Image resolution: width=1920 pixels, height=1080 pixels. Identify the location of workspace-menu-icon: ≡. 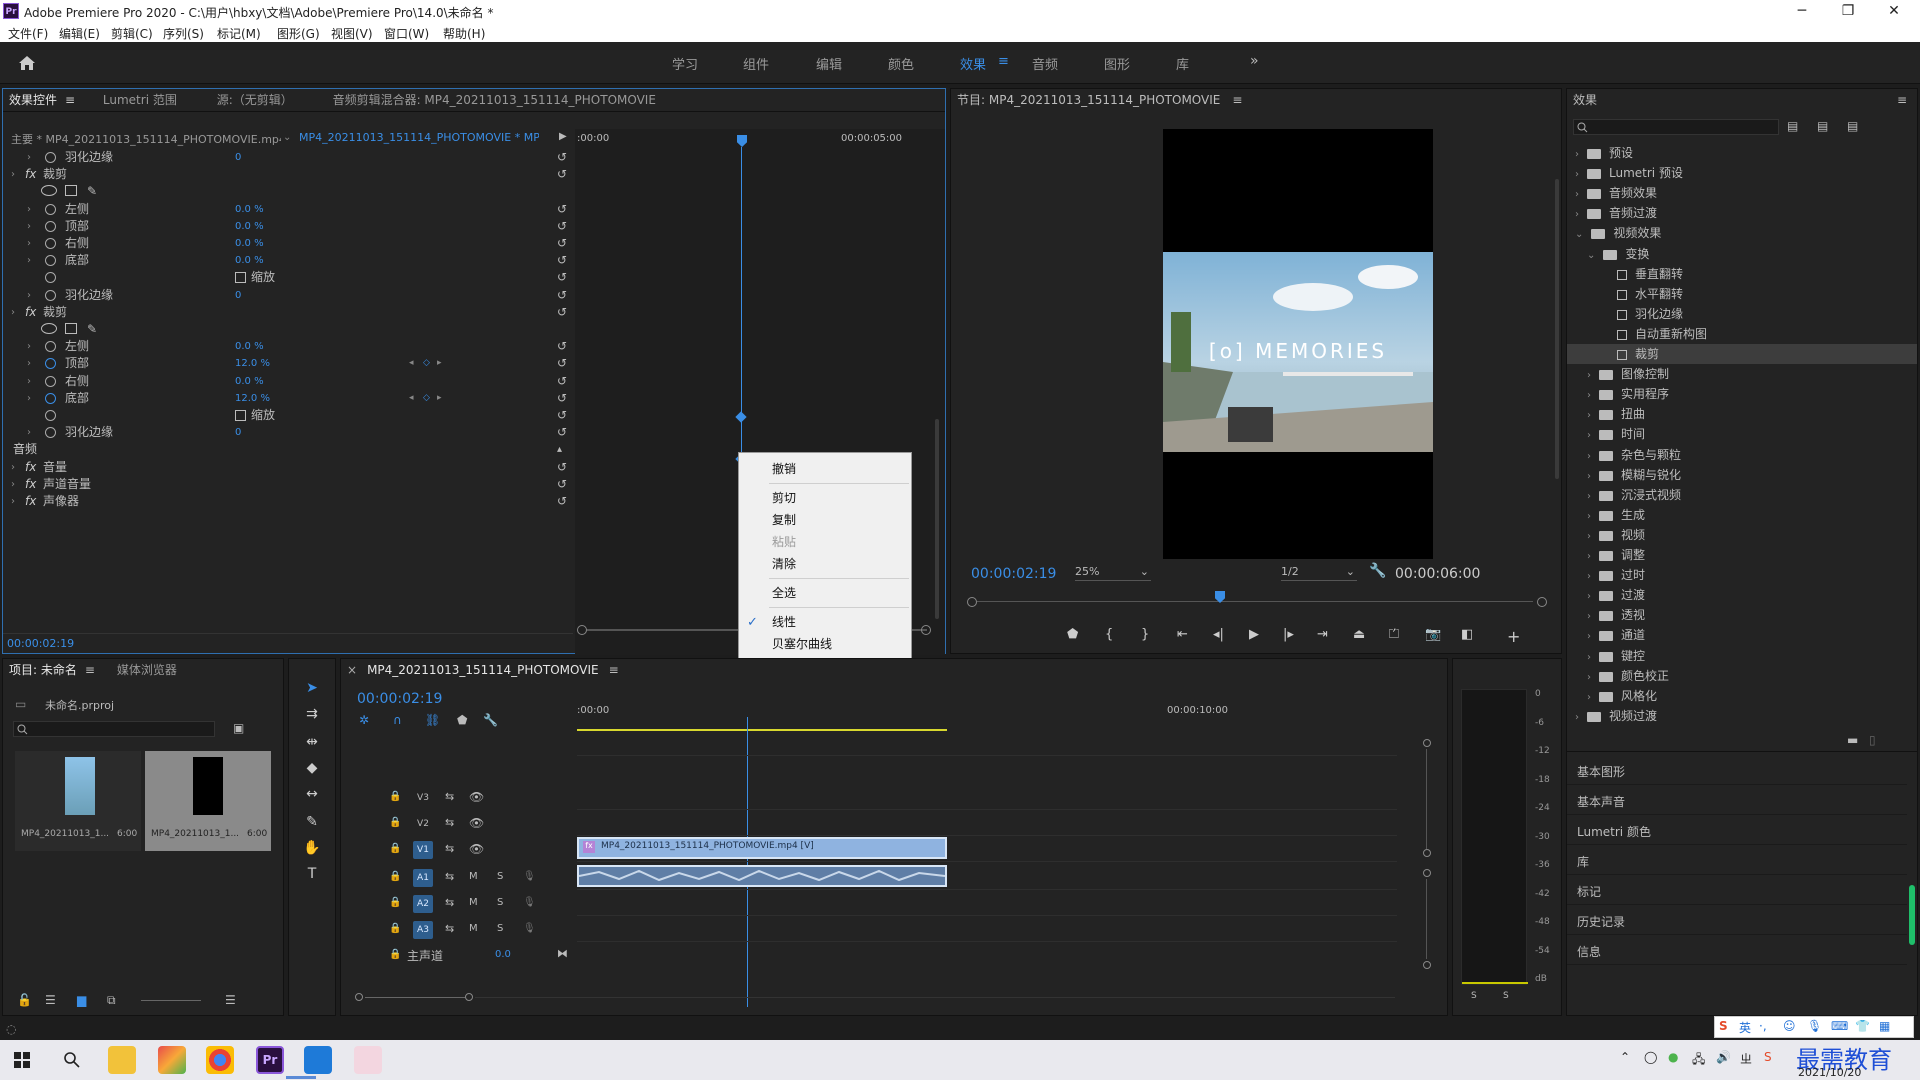
(1003, 61).